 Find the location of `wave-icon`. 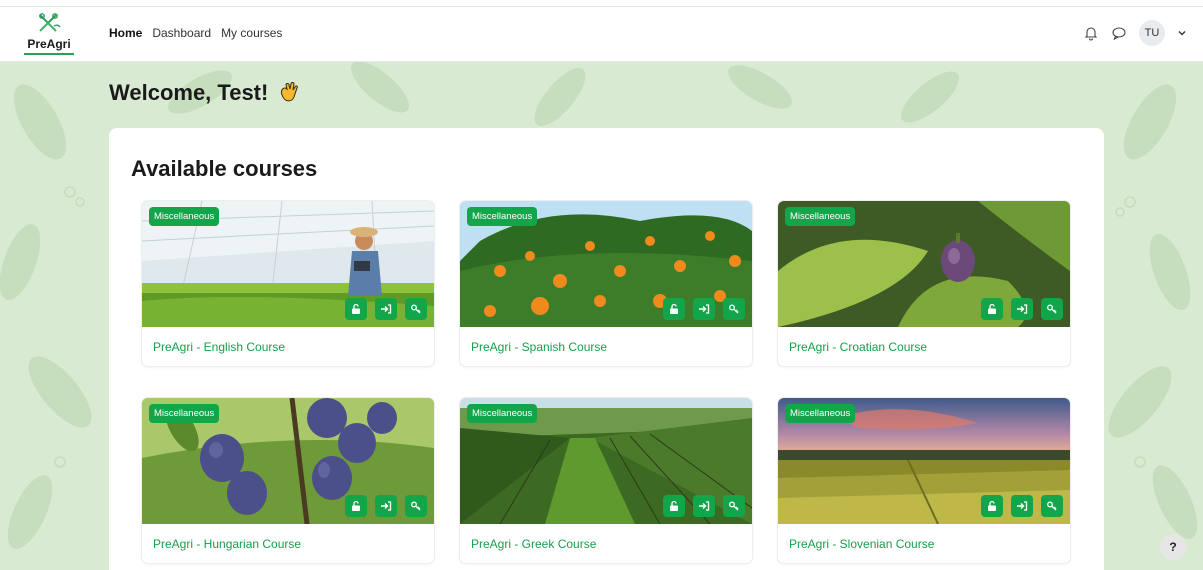

wave-icon is located at coordinates (290, 92).